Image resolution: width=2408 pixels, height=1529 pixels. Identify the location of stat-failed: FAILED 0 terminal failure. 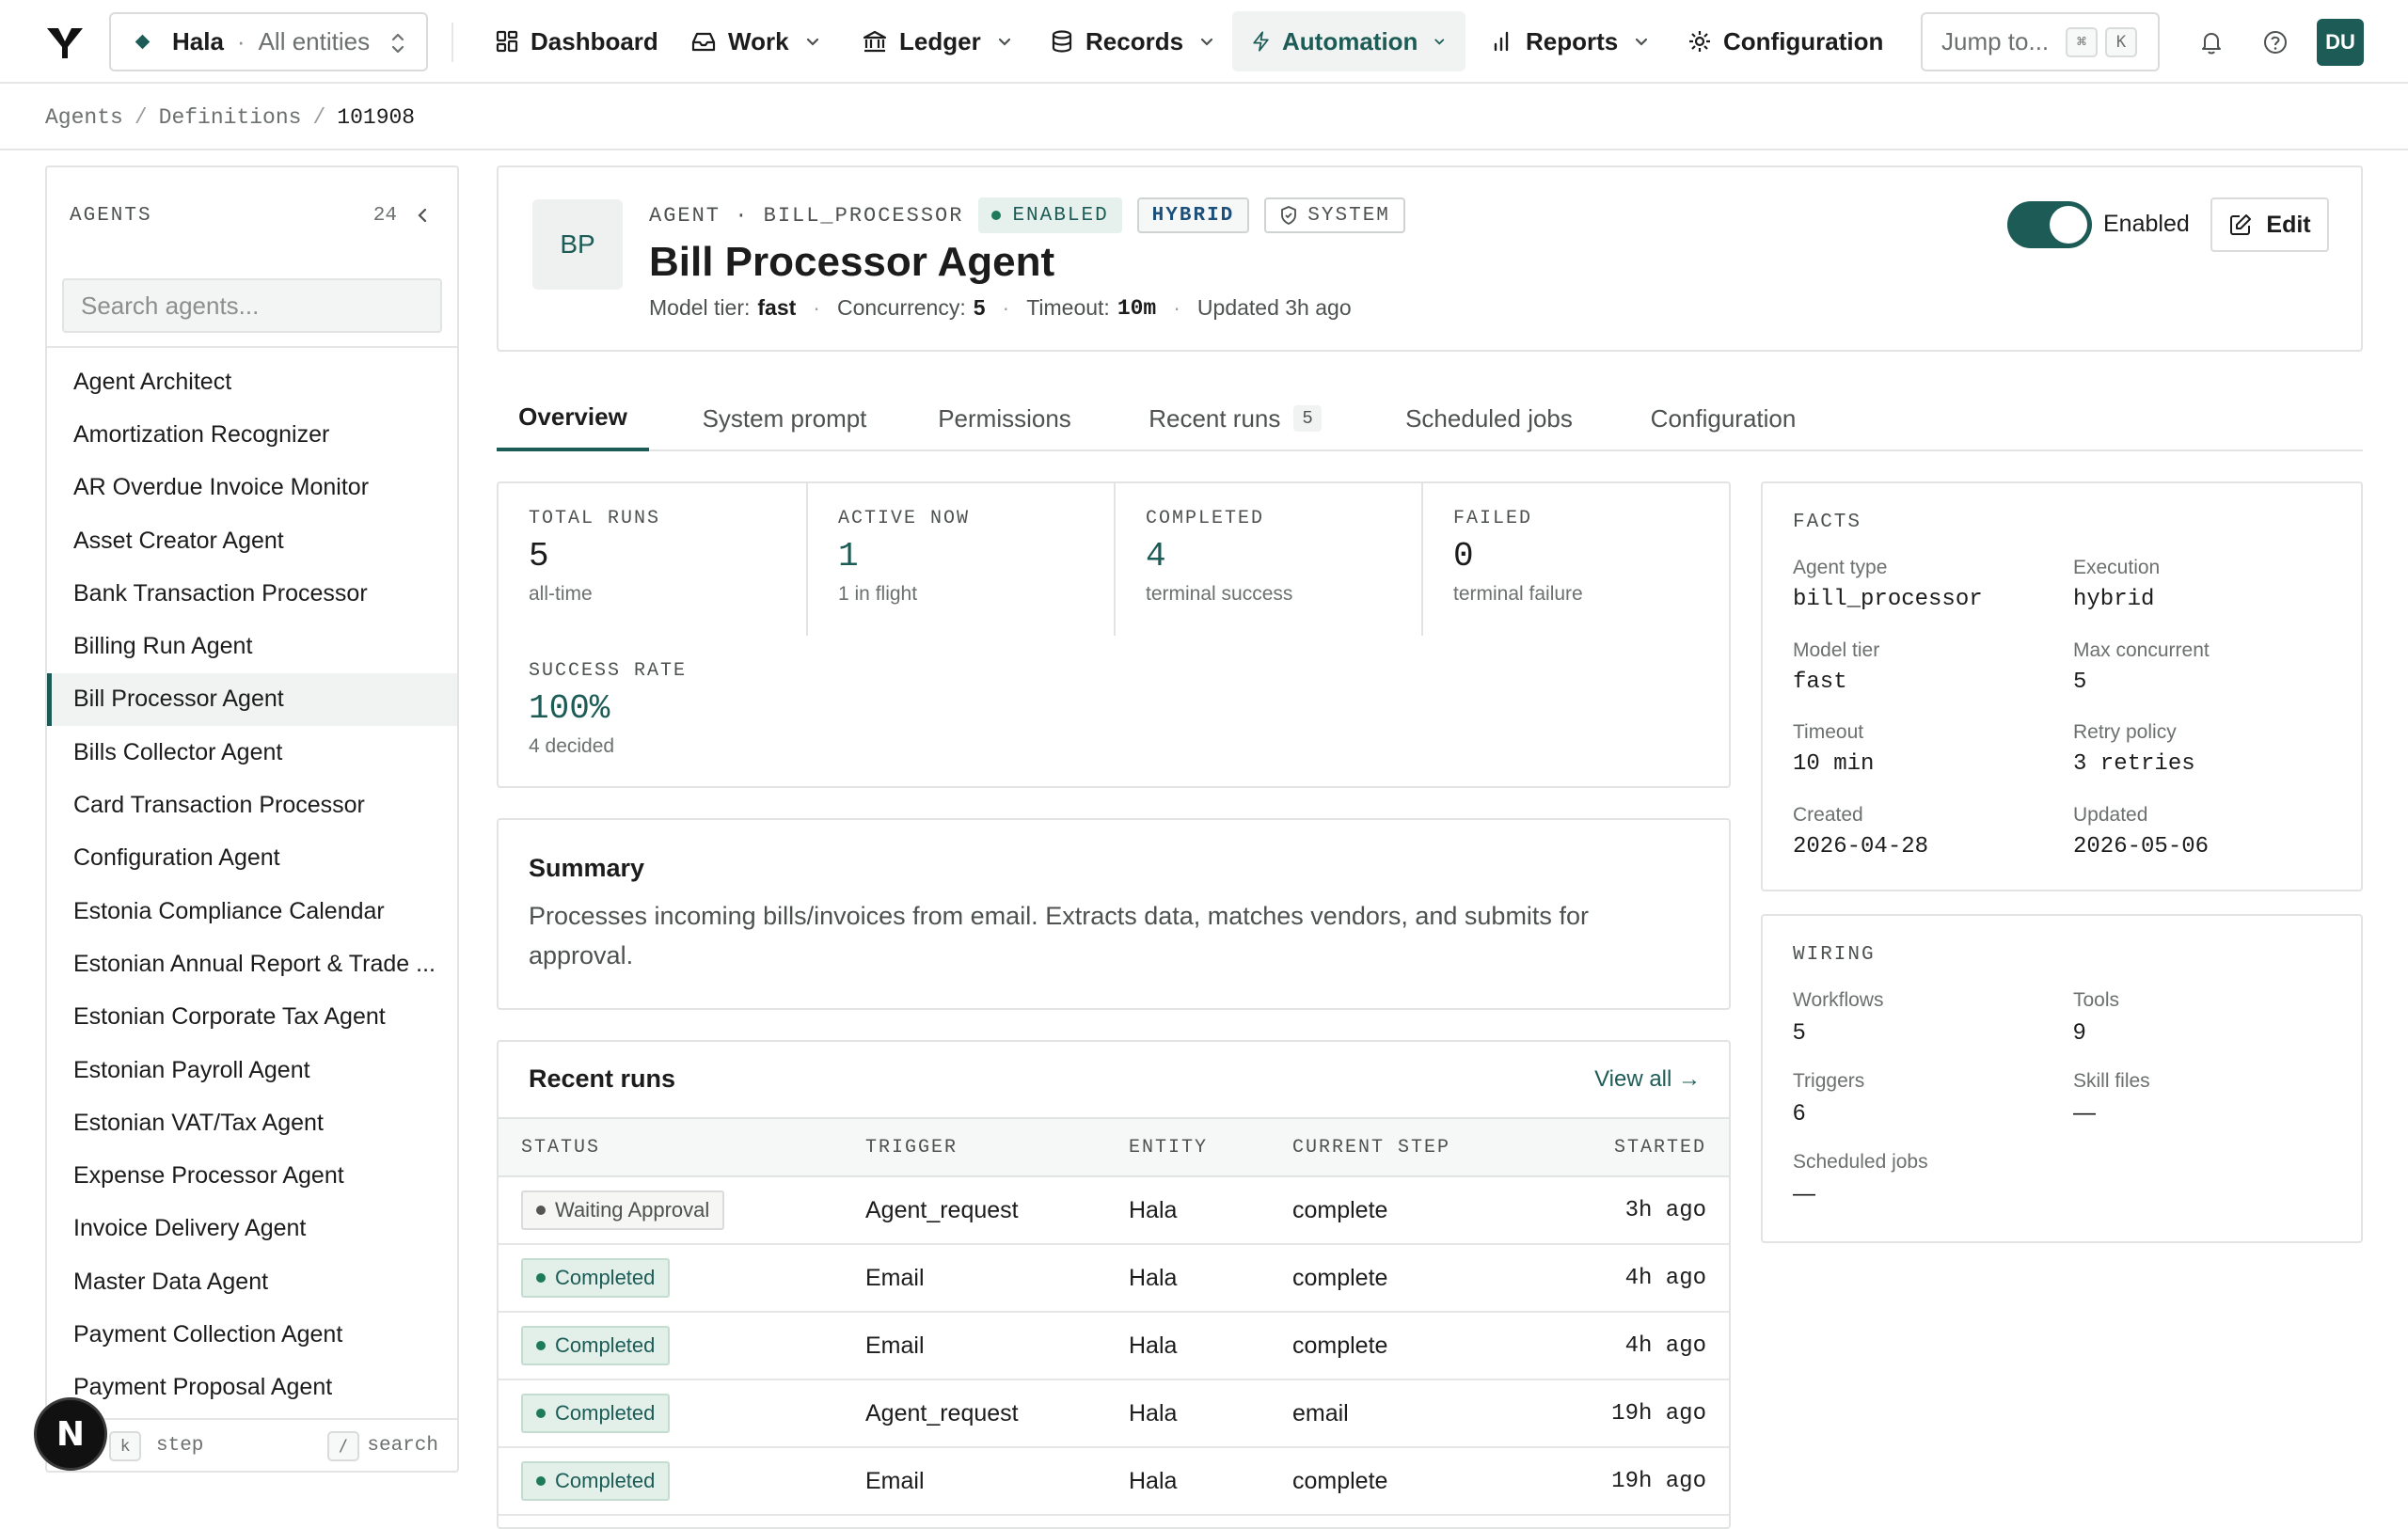
(1575, 560).